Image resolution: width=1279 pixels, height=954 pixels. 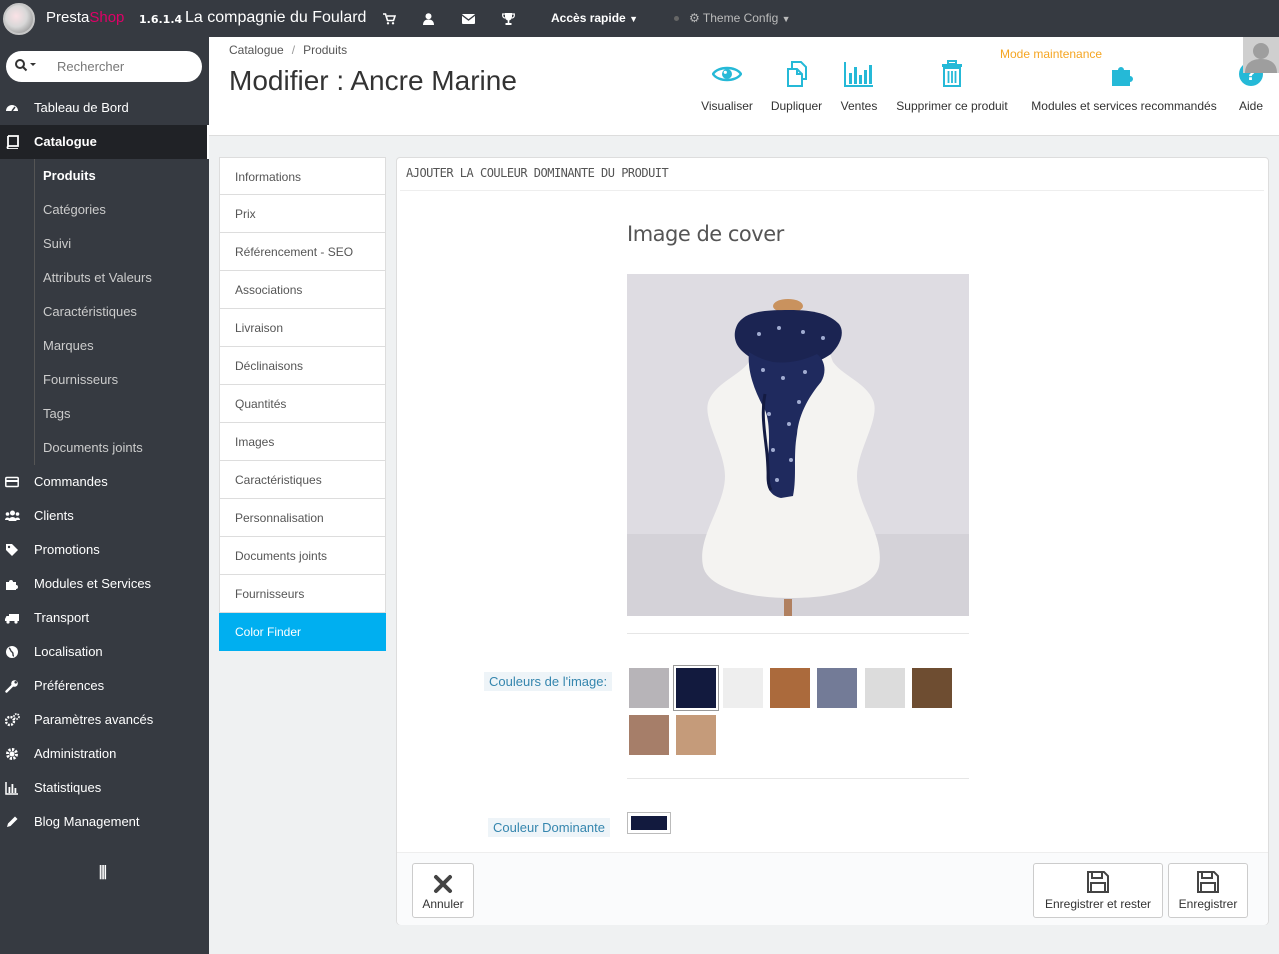 I want to click on quick-access-dropdown: Accès rapide ▼, so click(x=594, y=18).